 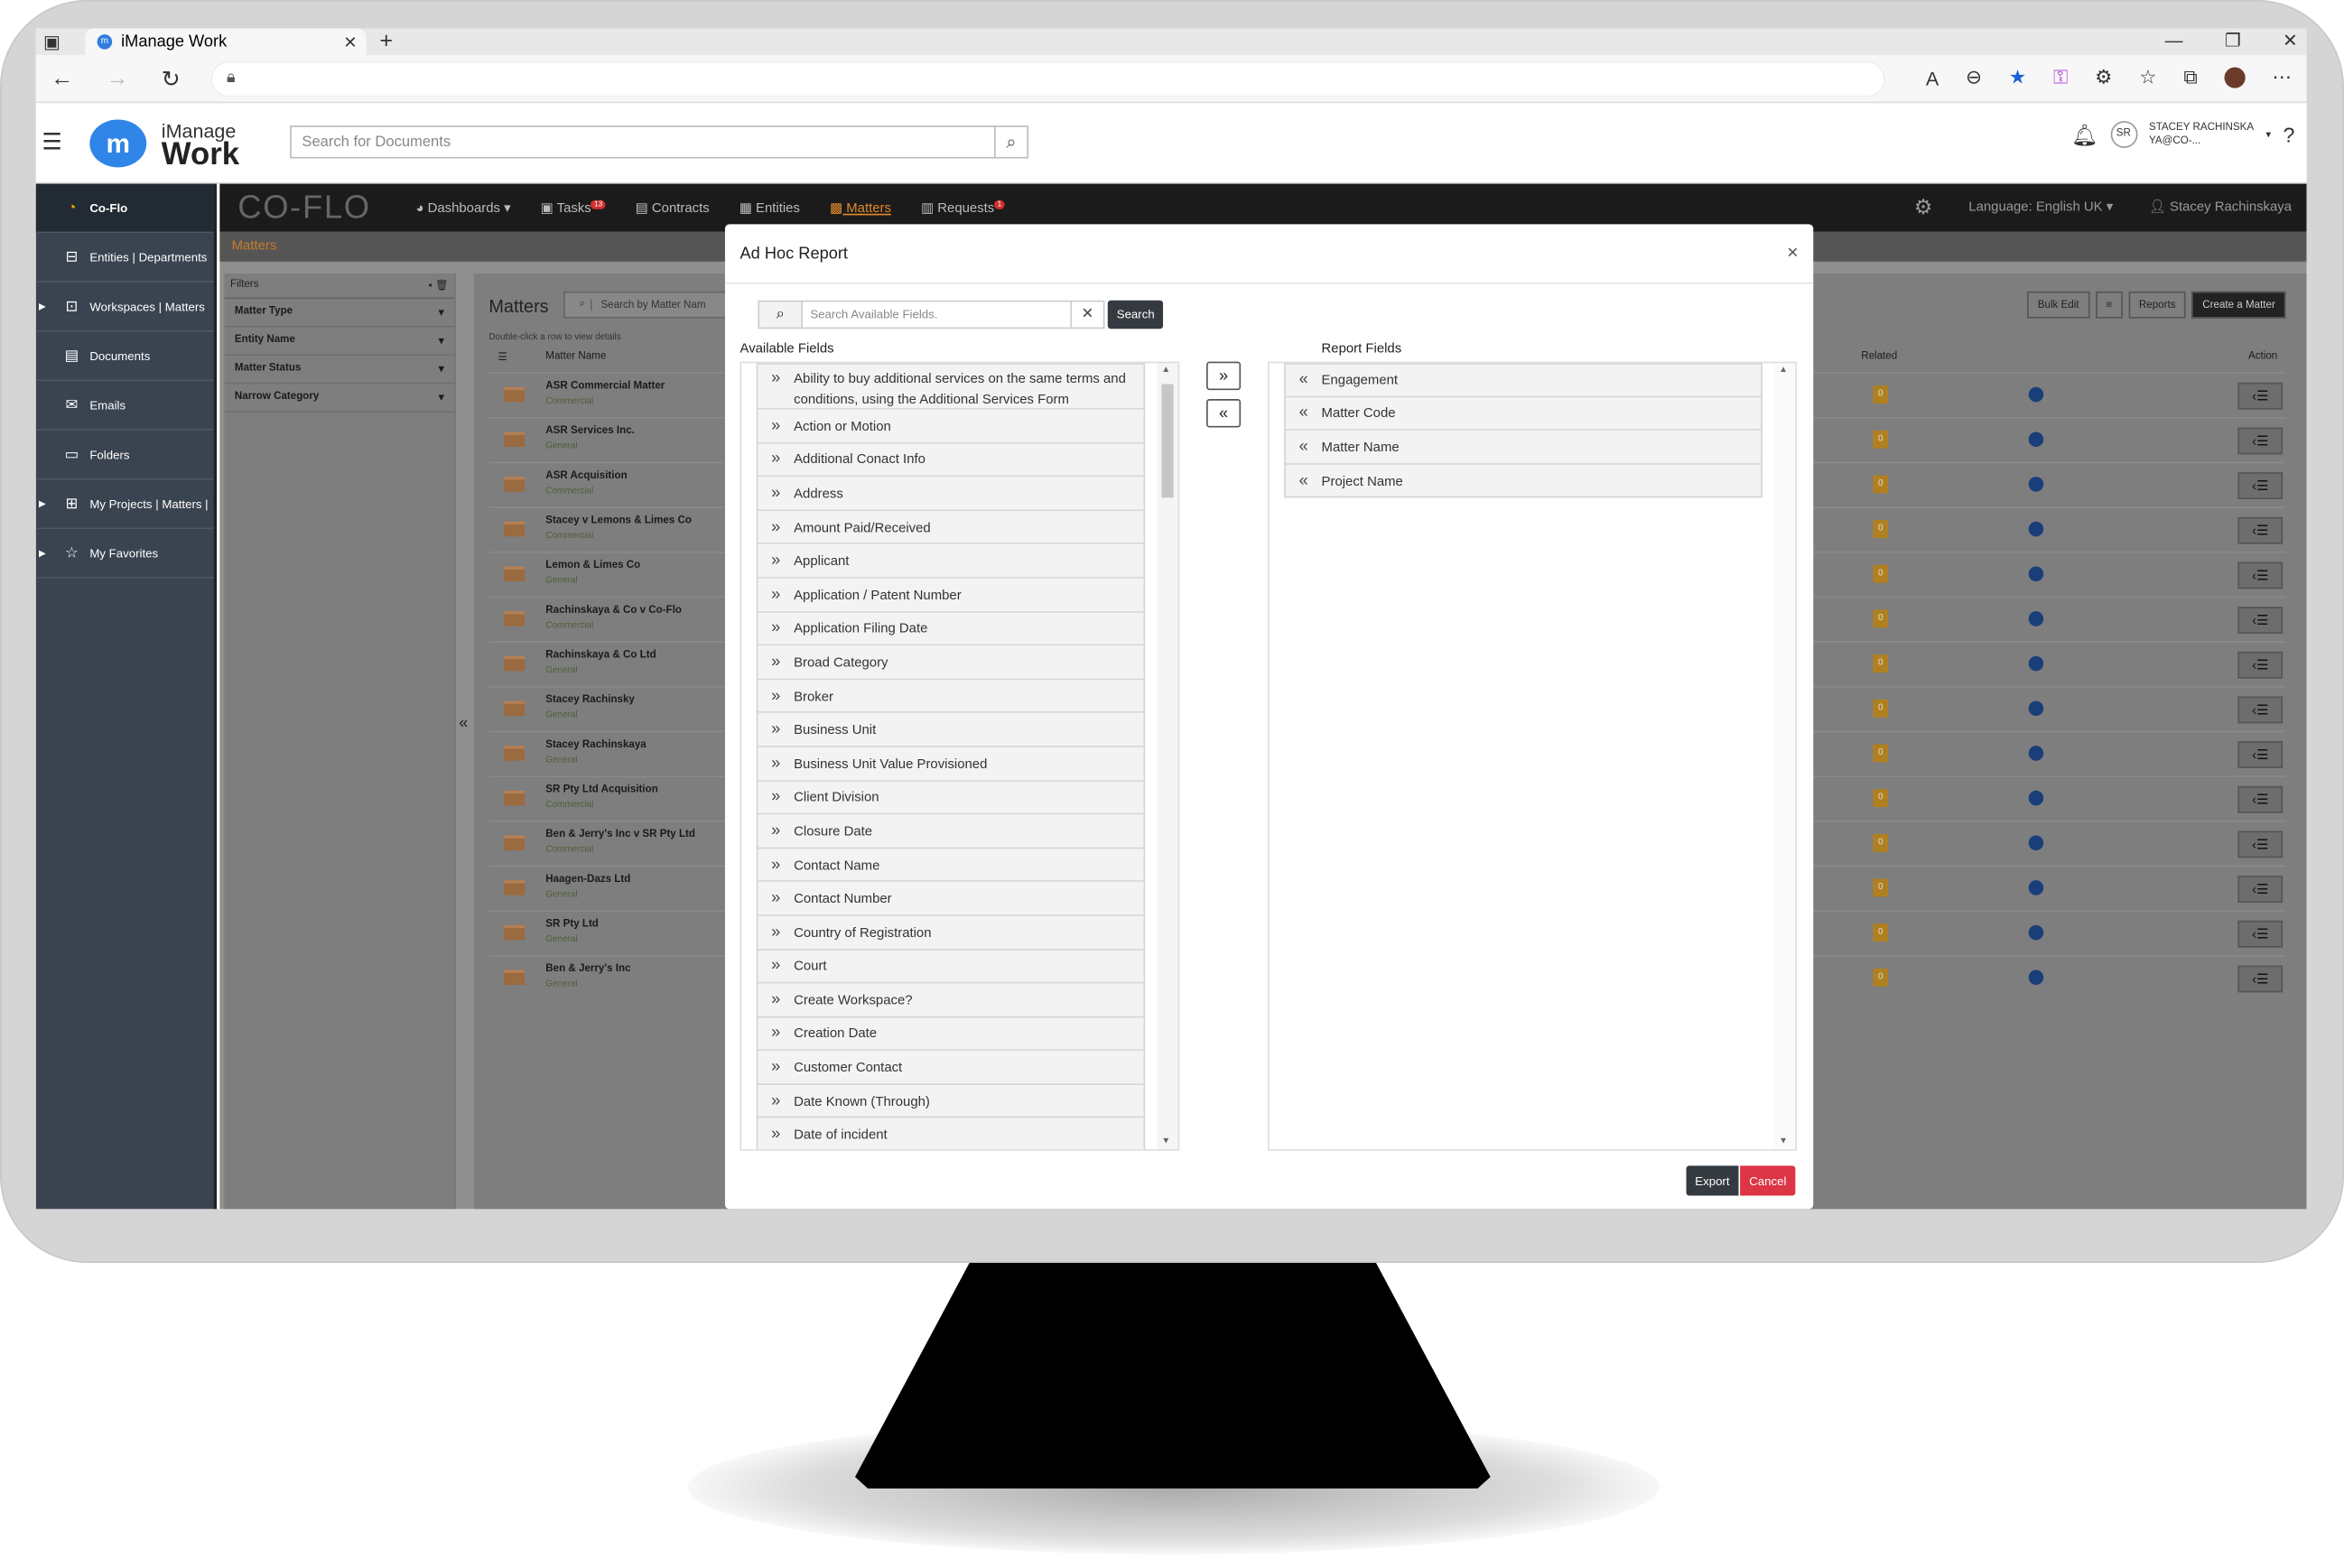 I want to click on zoom-icon: ⊖, so click(x=1974, y=77).